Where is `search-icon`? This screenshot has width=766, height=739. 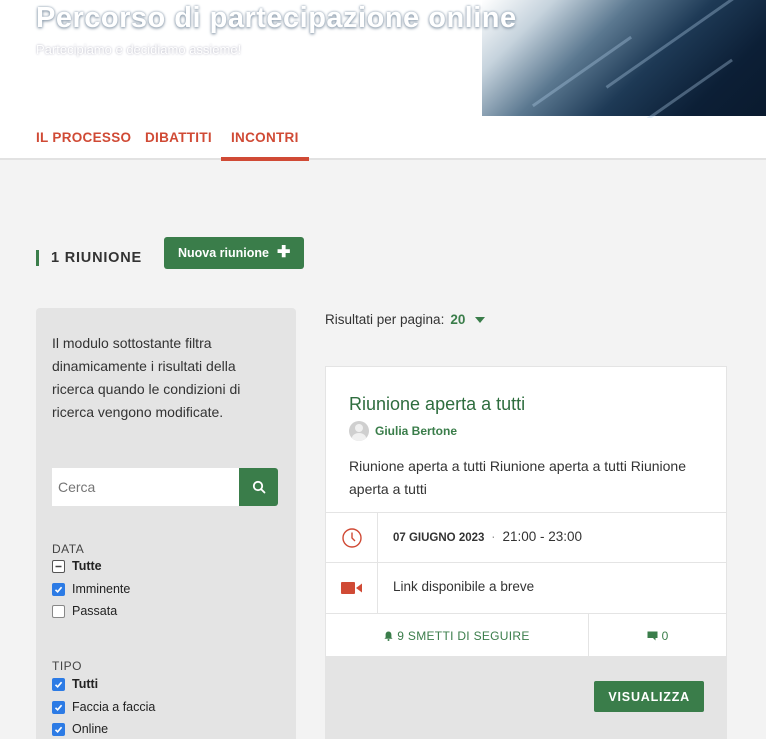
search-icon is located at coordinates (258, 487).